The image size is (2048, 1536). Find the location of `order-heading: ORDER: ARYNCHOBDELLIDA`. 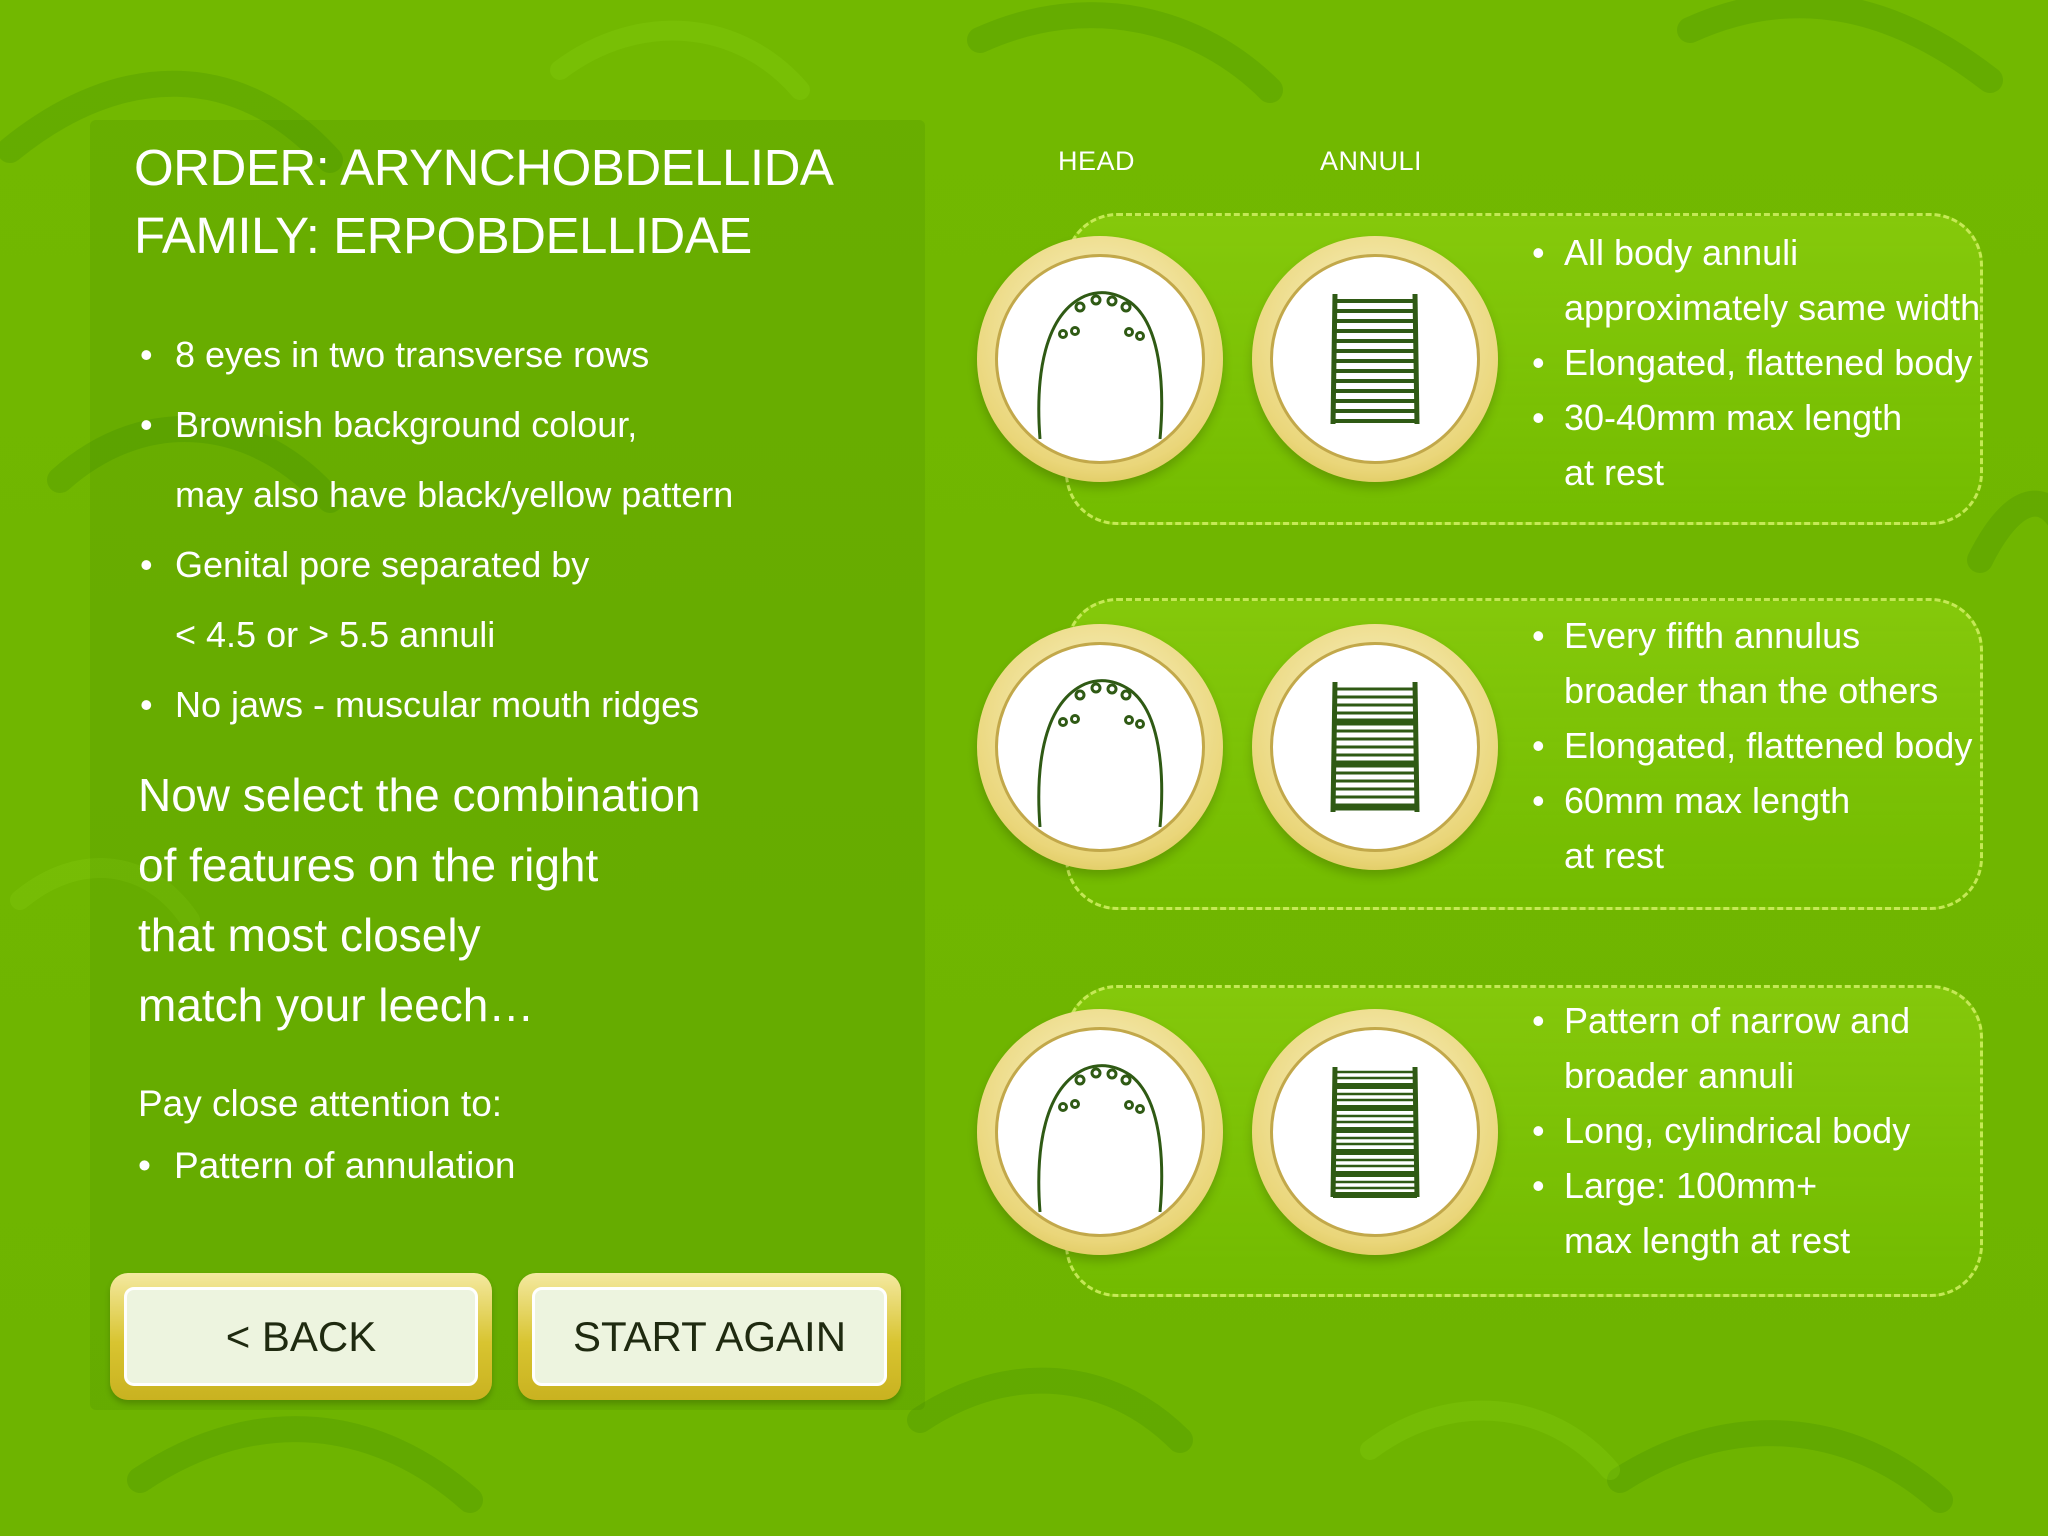

order-heading: ORDER: ARYNCHOBDELLIDA is located at coordinates (484, 167).